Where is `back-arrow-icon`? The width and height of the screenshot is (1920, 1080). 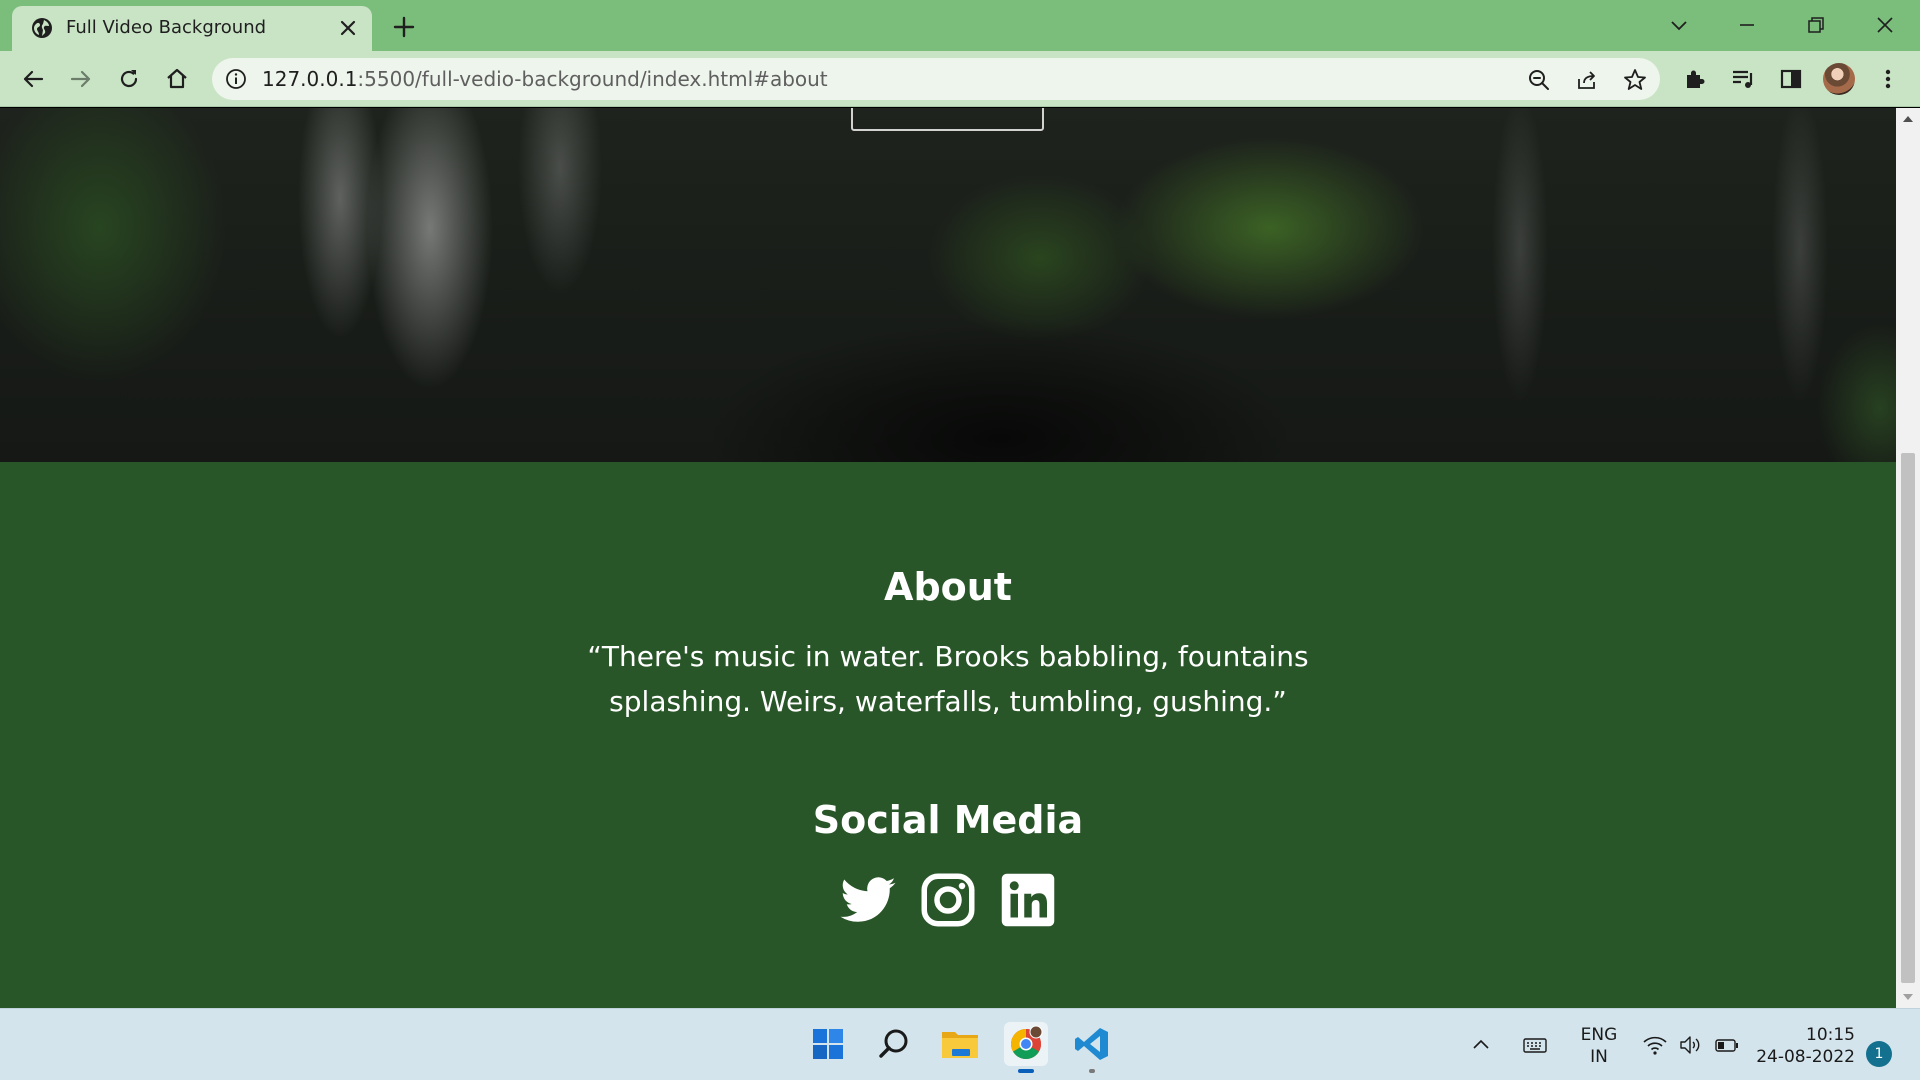
back-arrow-icon is located at coordinates (33, 79).